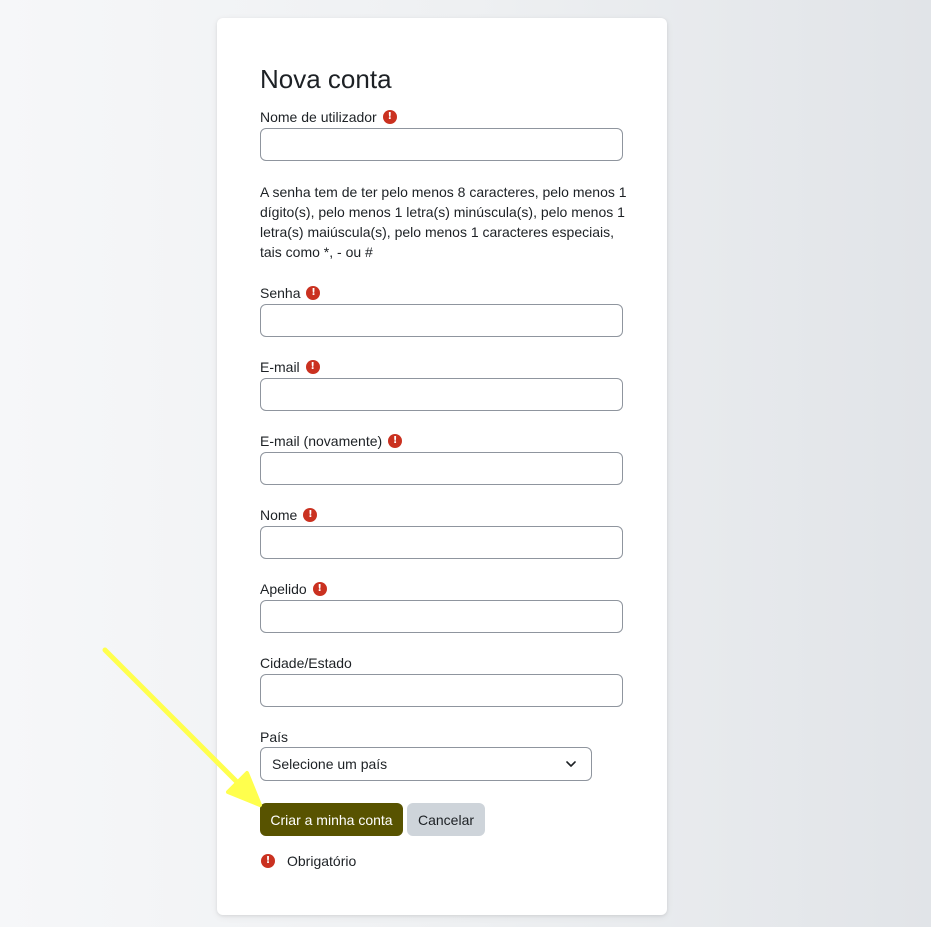  What do you see at coordinates (441, 320) in the screenshot?
I see `password-input` at bounding box center [441, 320].